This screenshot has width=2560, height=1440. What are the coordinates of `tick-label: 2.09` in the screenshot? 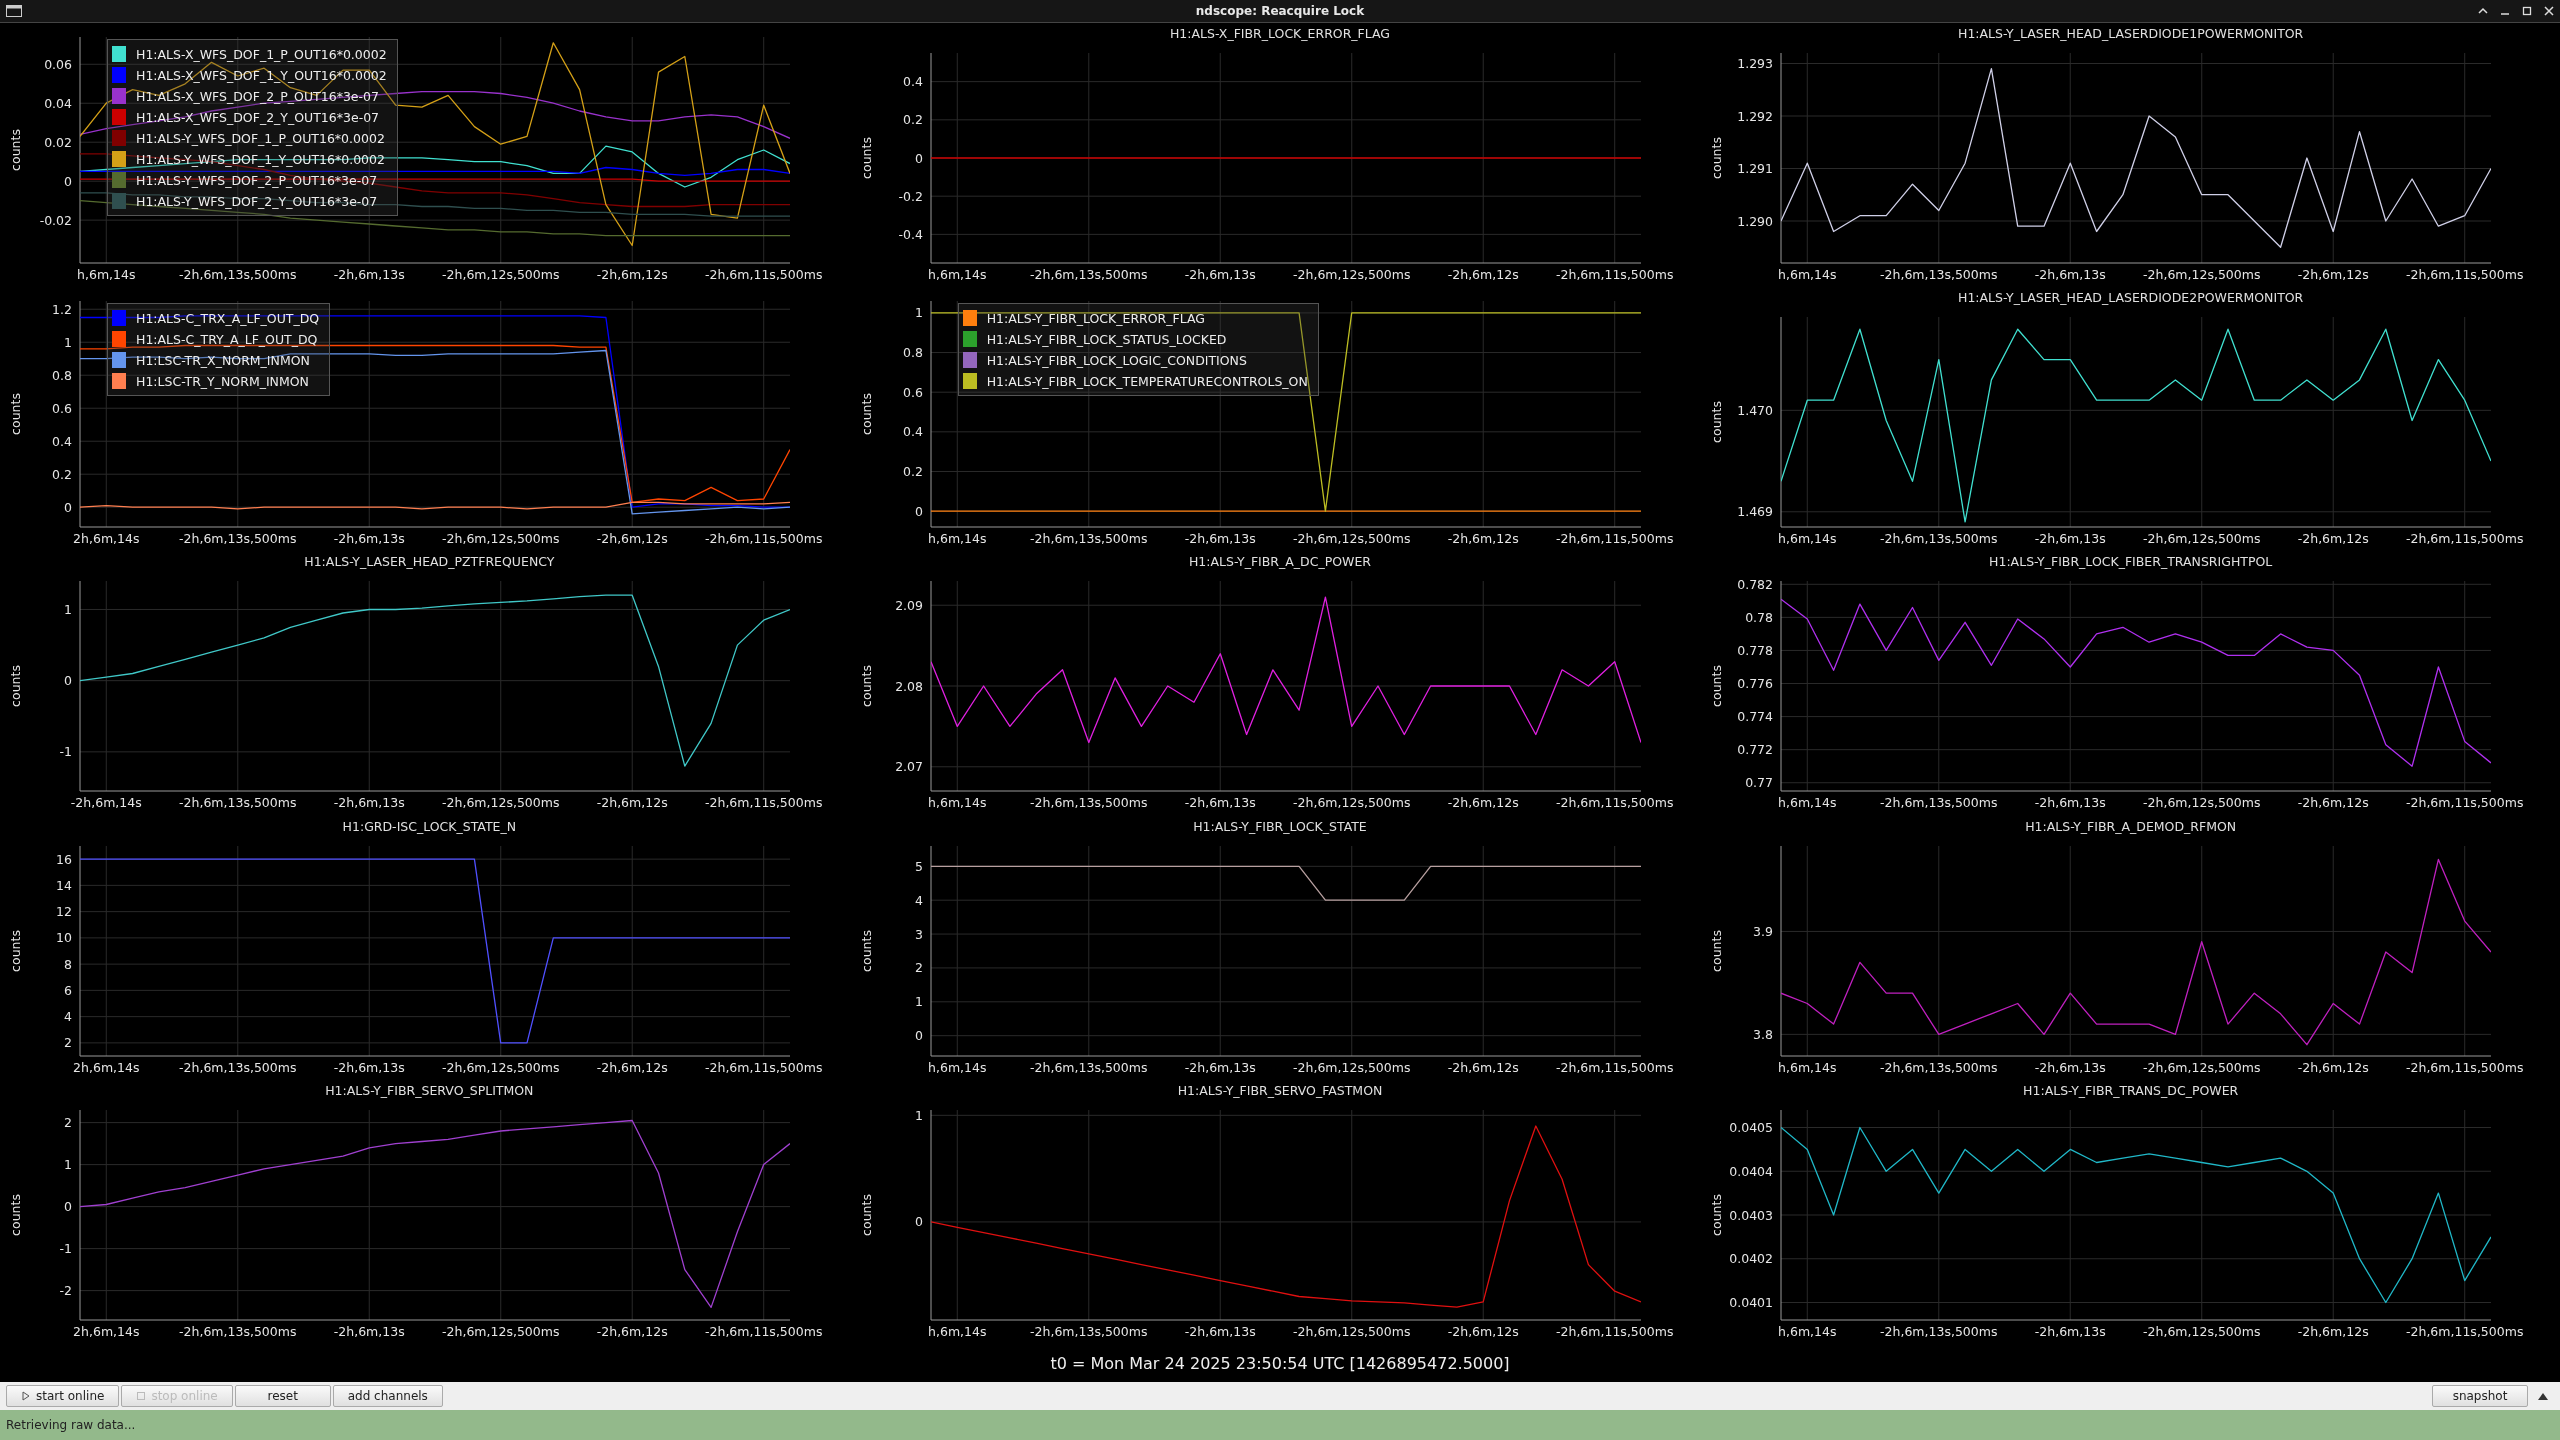 It's located at (908, 606).